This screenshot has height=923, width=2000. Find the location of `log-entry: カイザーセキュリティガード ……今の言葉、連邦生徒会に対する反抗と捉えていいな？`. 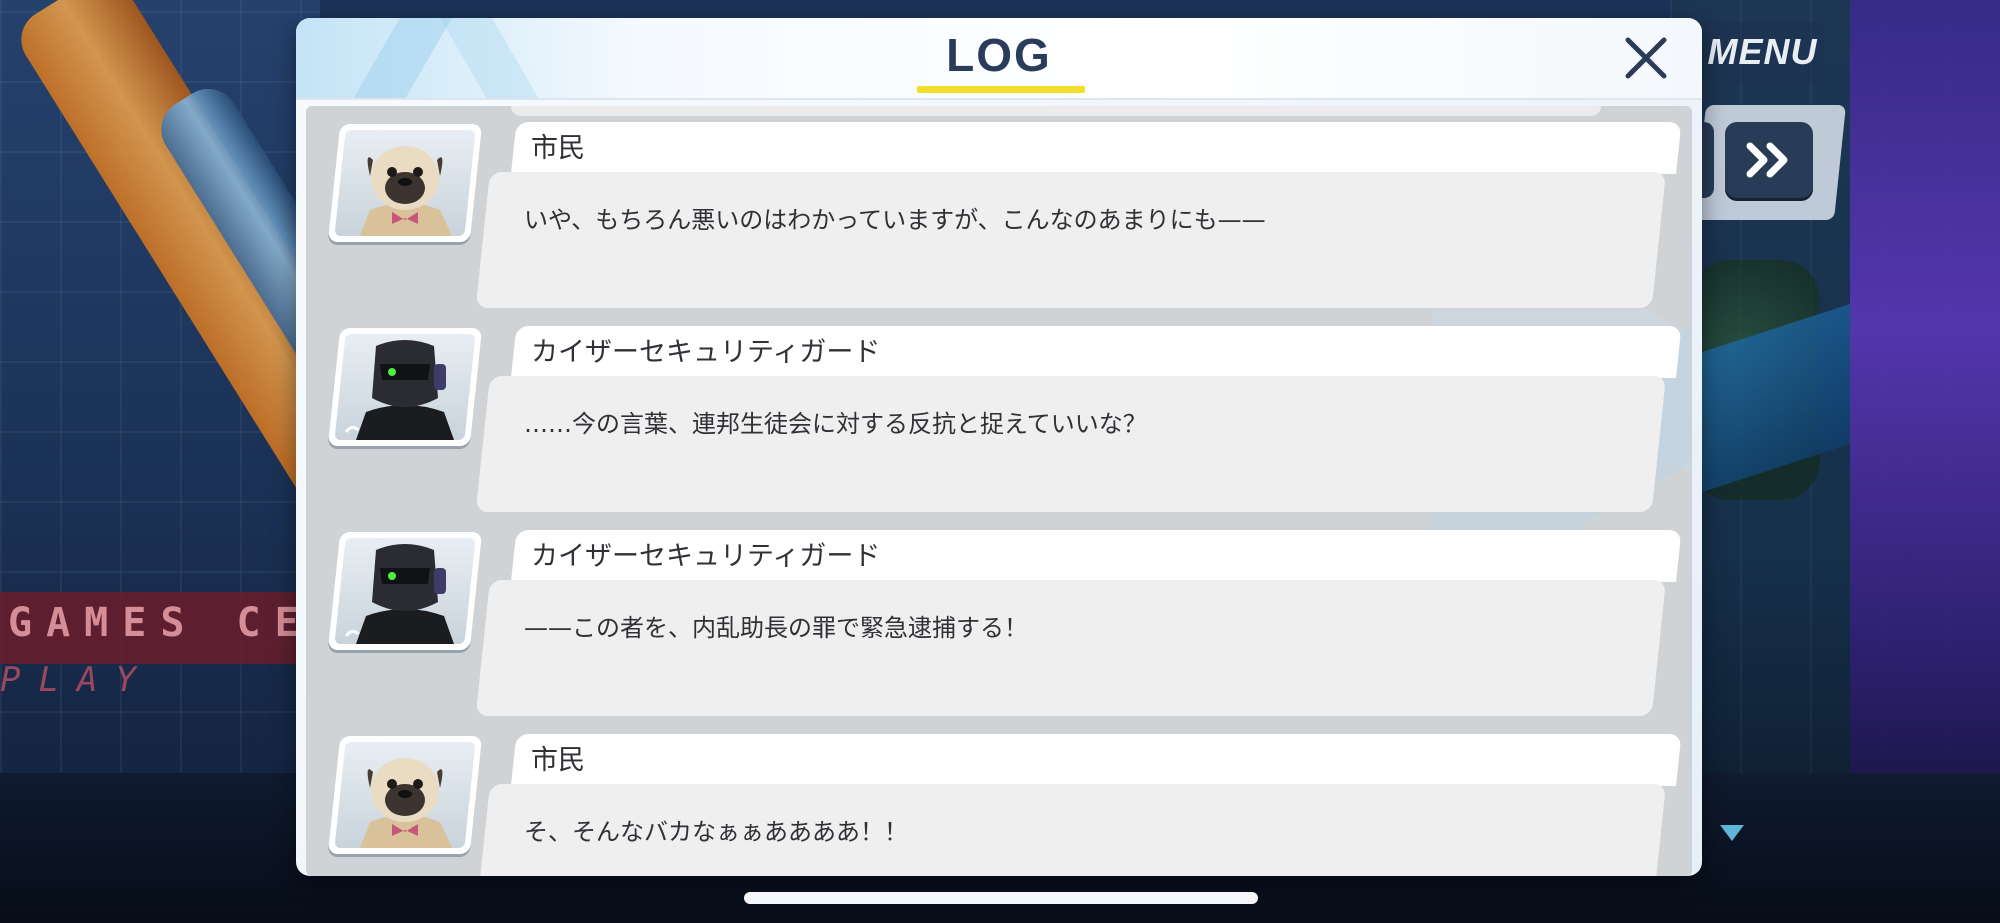

log-entry: カイザーセキュリティガード ……今の言葉、連邦生徒会に対する反抗と捉えていいな？ is located at coordinates (999, 417).